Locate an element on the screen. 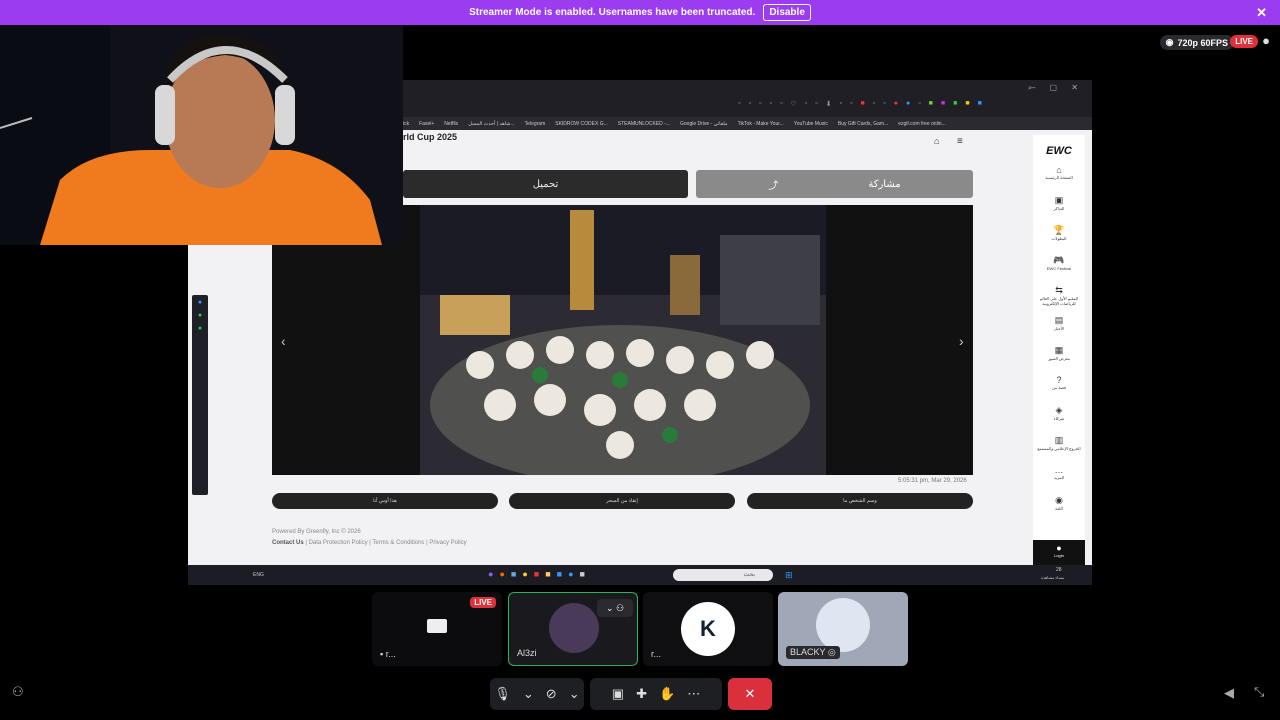 The width and height of the screenshot is (1280, 720). taskbar-search: بحث is located at coordinates (723, 575).